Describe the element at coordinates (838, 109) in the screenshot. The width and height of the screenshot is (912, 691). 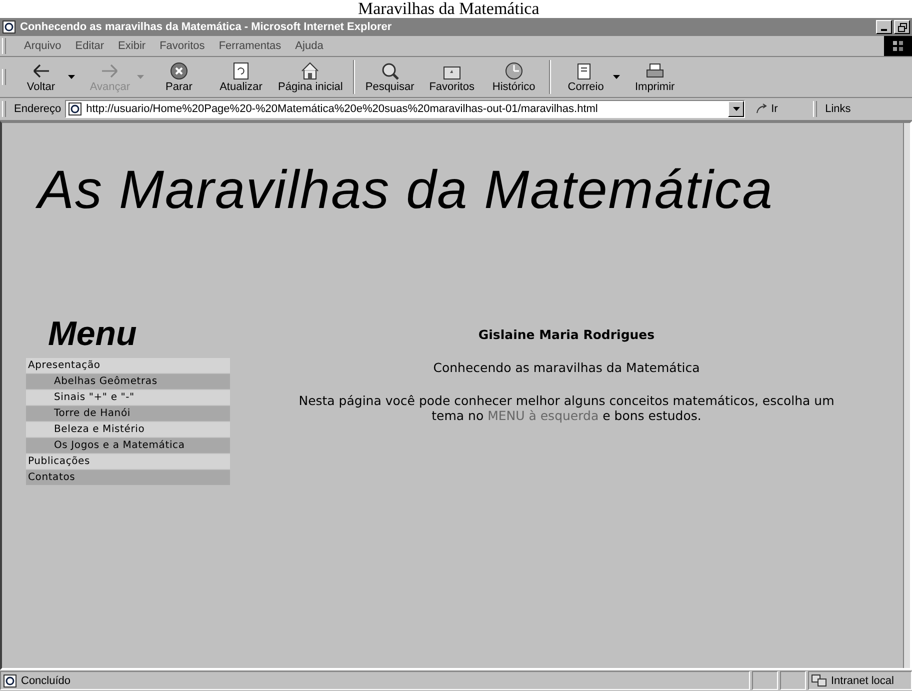
I see `links-button: Links` at that location.